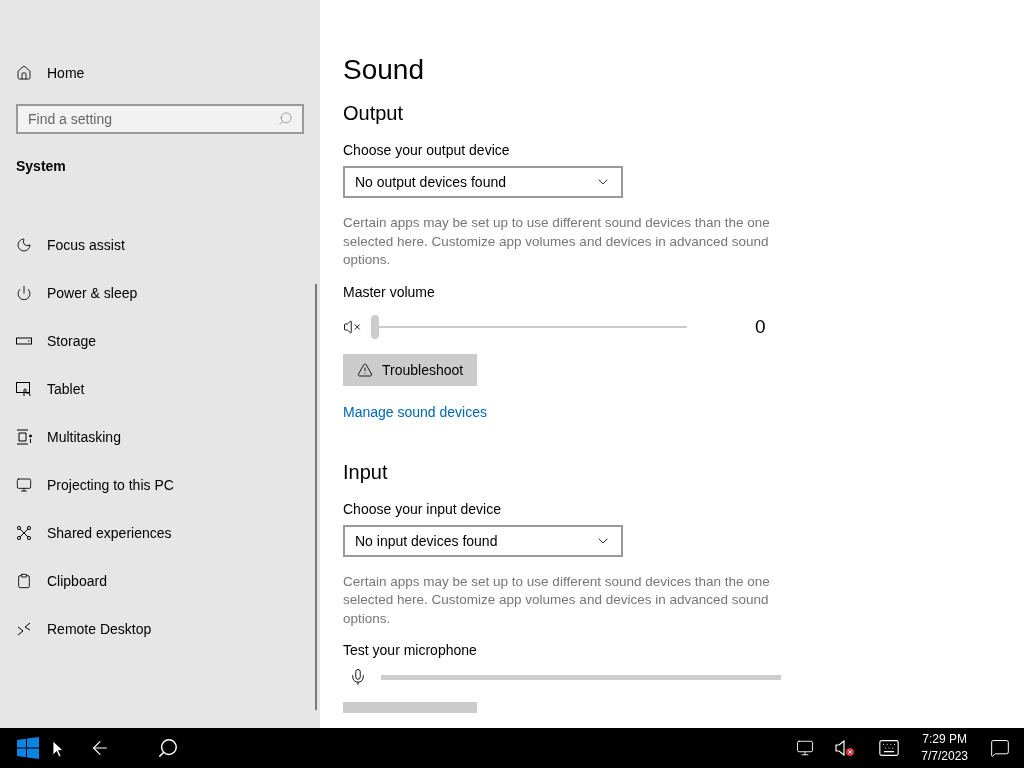  I want to click on windows-logo-icon, so click(28, 748).